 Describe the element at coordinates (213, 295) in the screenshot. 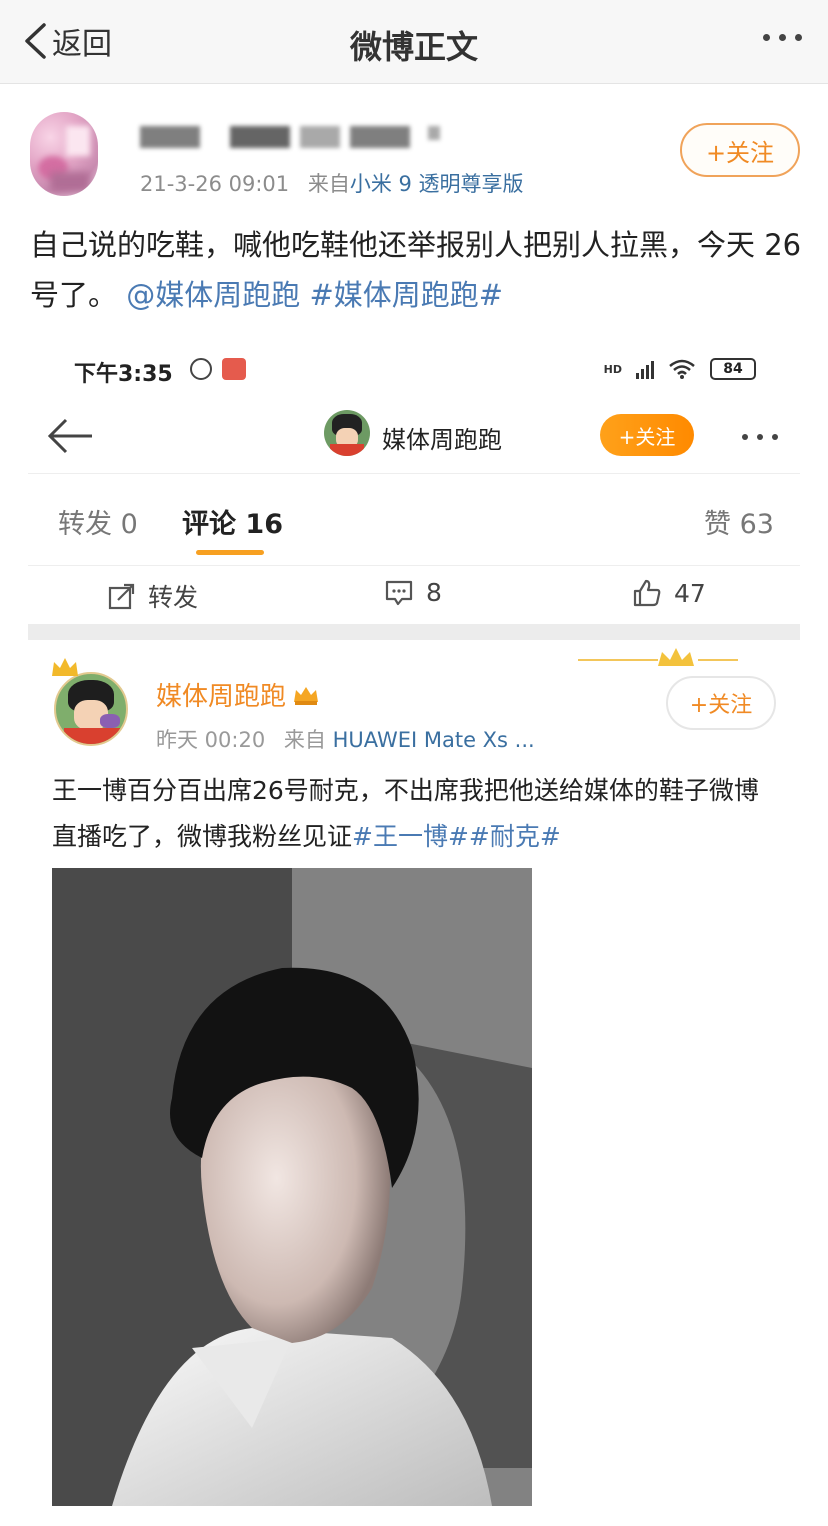

I see `mention-link: @媒体周跑跑` at that location.